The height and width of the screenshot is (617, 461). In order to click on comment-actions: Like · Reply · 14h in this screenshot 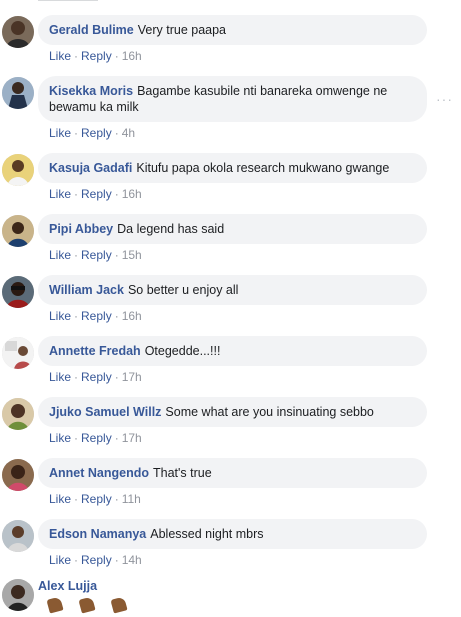, I will do `click(95, 560)`.